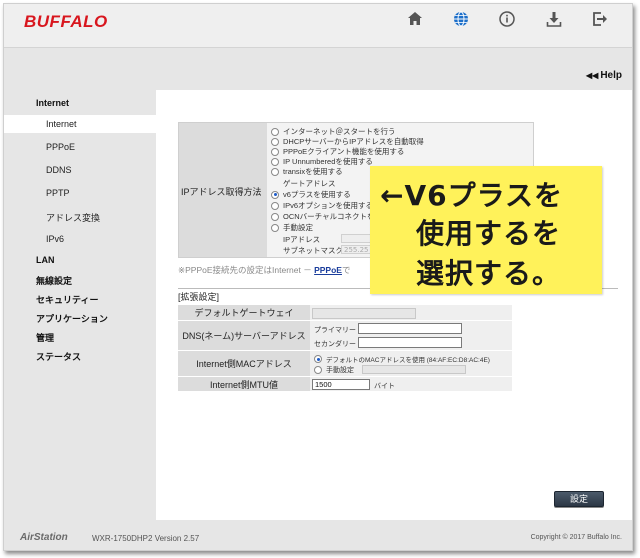 This screenshot has height=558, width=640. What do you see at coordinates (221, 192) in the screenshot?
I see `ip-acquisition-label: IPアドレス取得方法` at bounding box center [221, 192].